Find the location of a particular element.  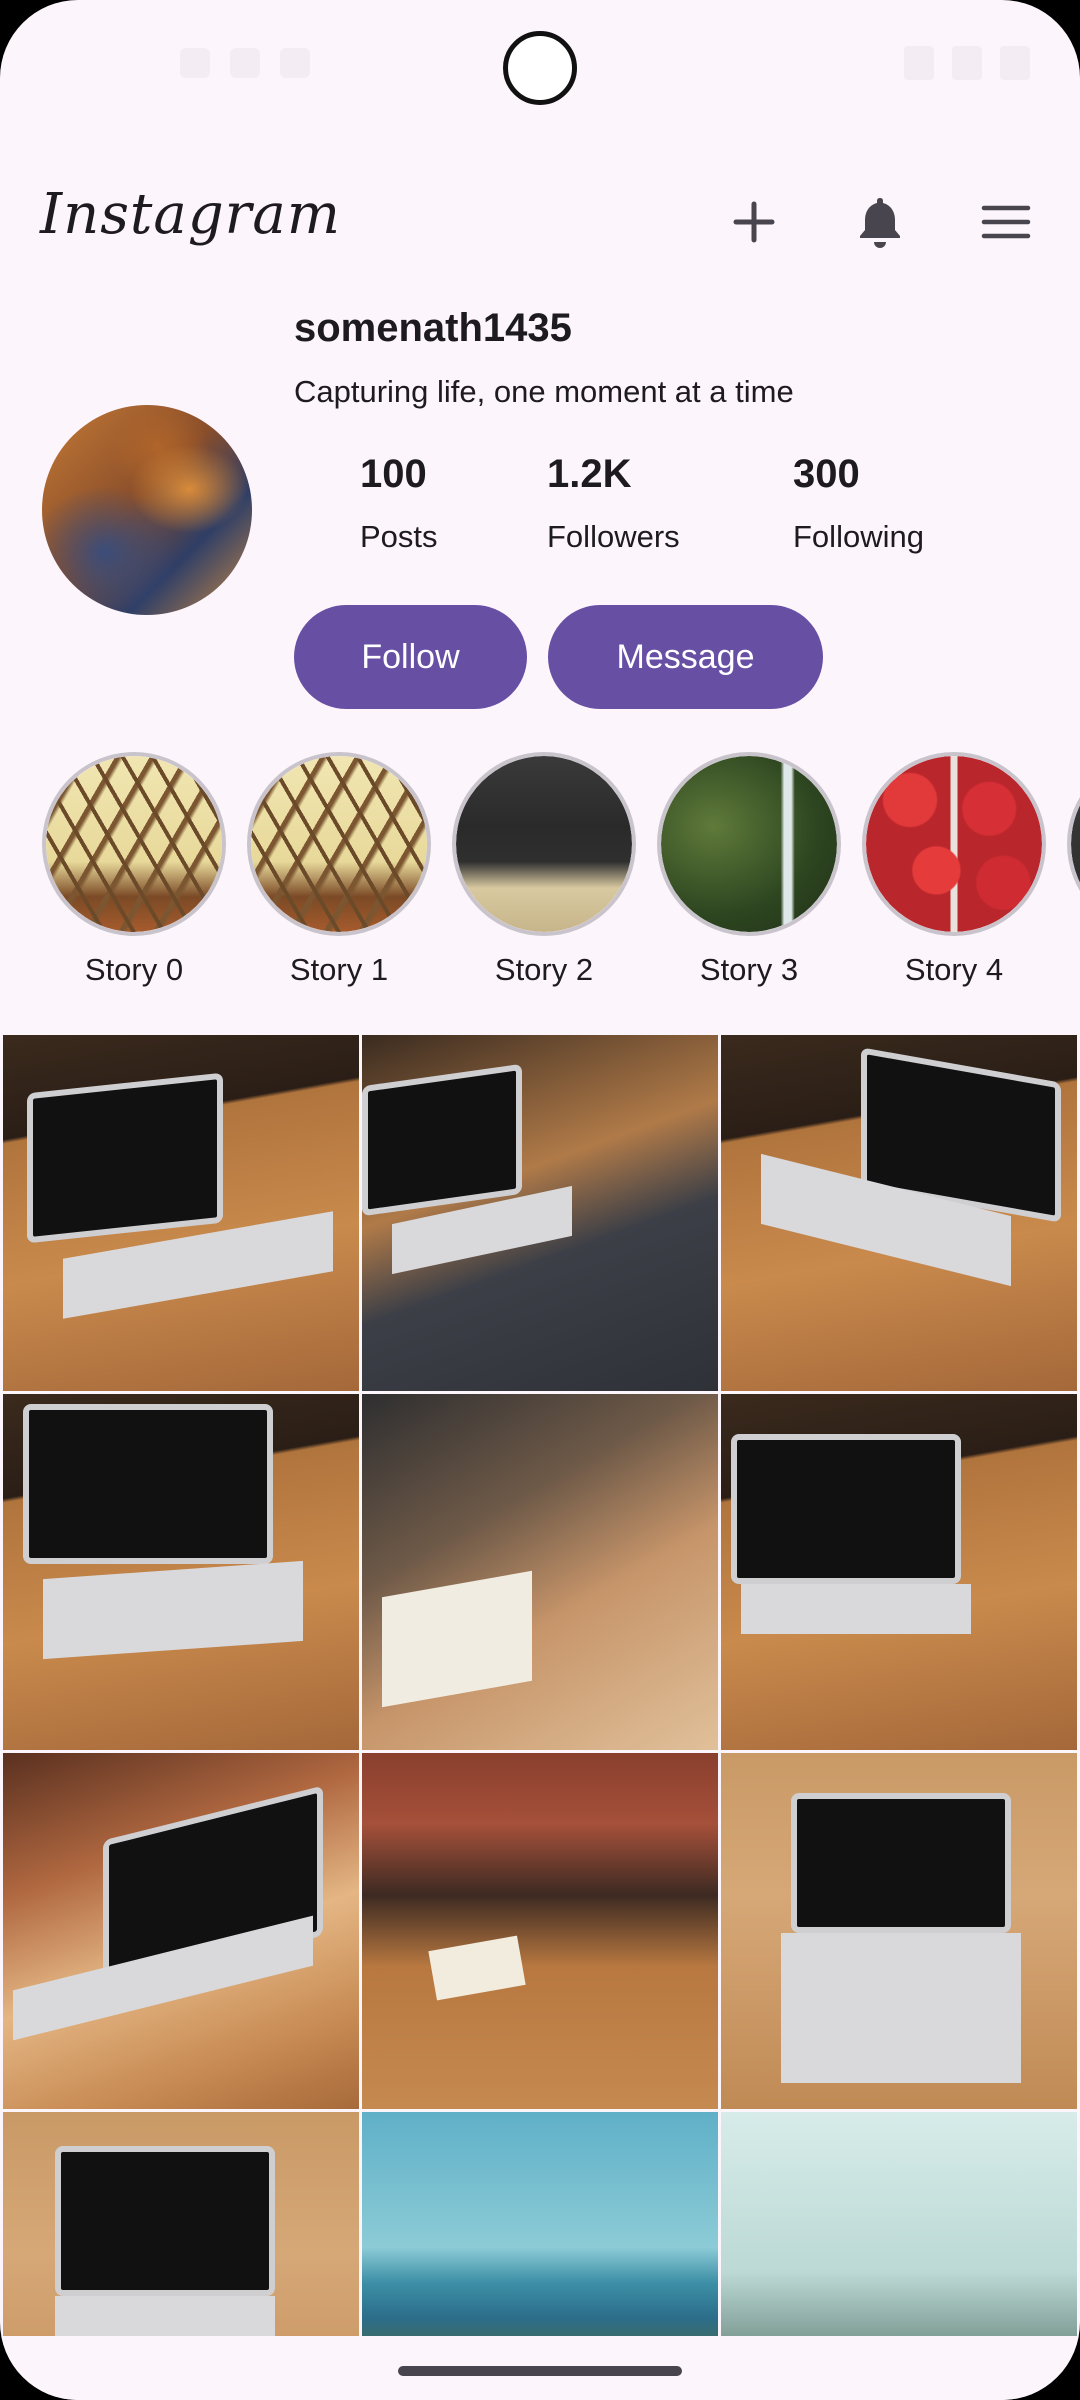

signal-icon is located at coordinates (967, 63).